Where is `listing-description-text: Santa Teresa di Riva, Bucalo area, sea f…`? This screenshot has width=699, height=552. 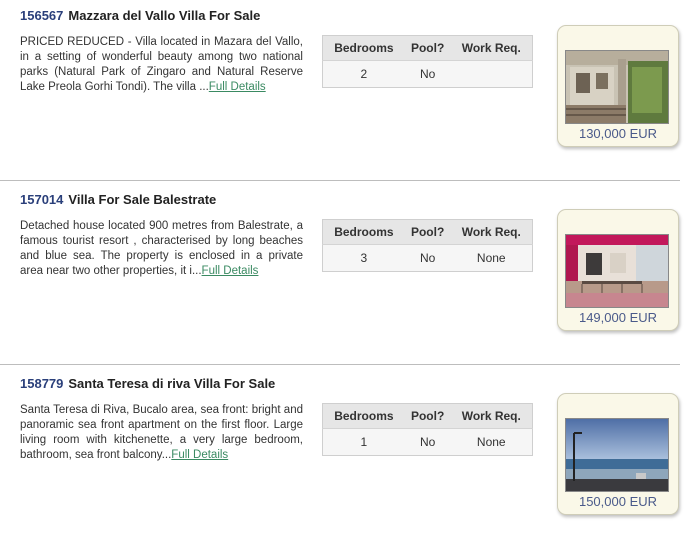
listing-description-text: Santa Teresa di Riva, Bucalo area, sea f… is located at coordinates (161, 432).